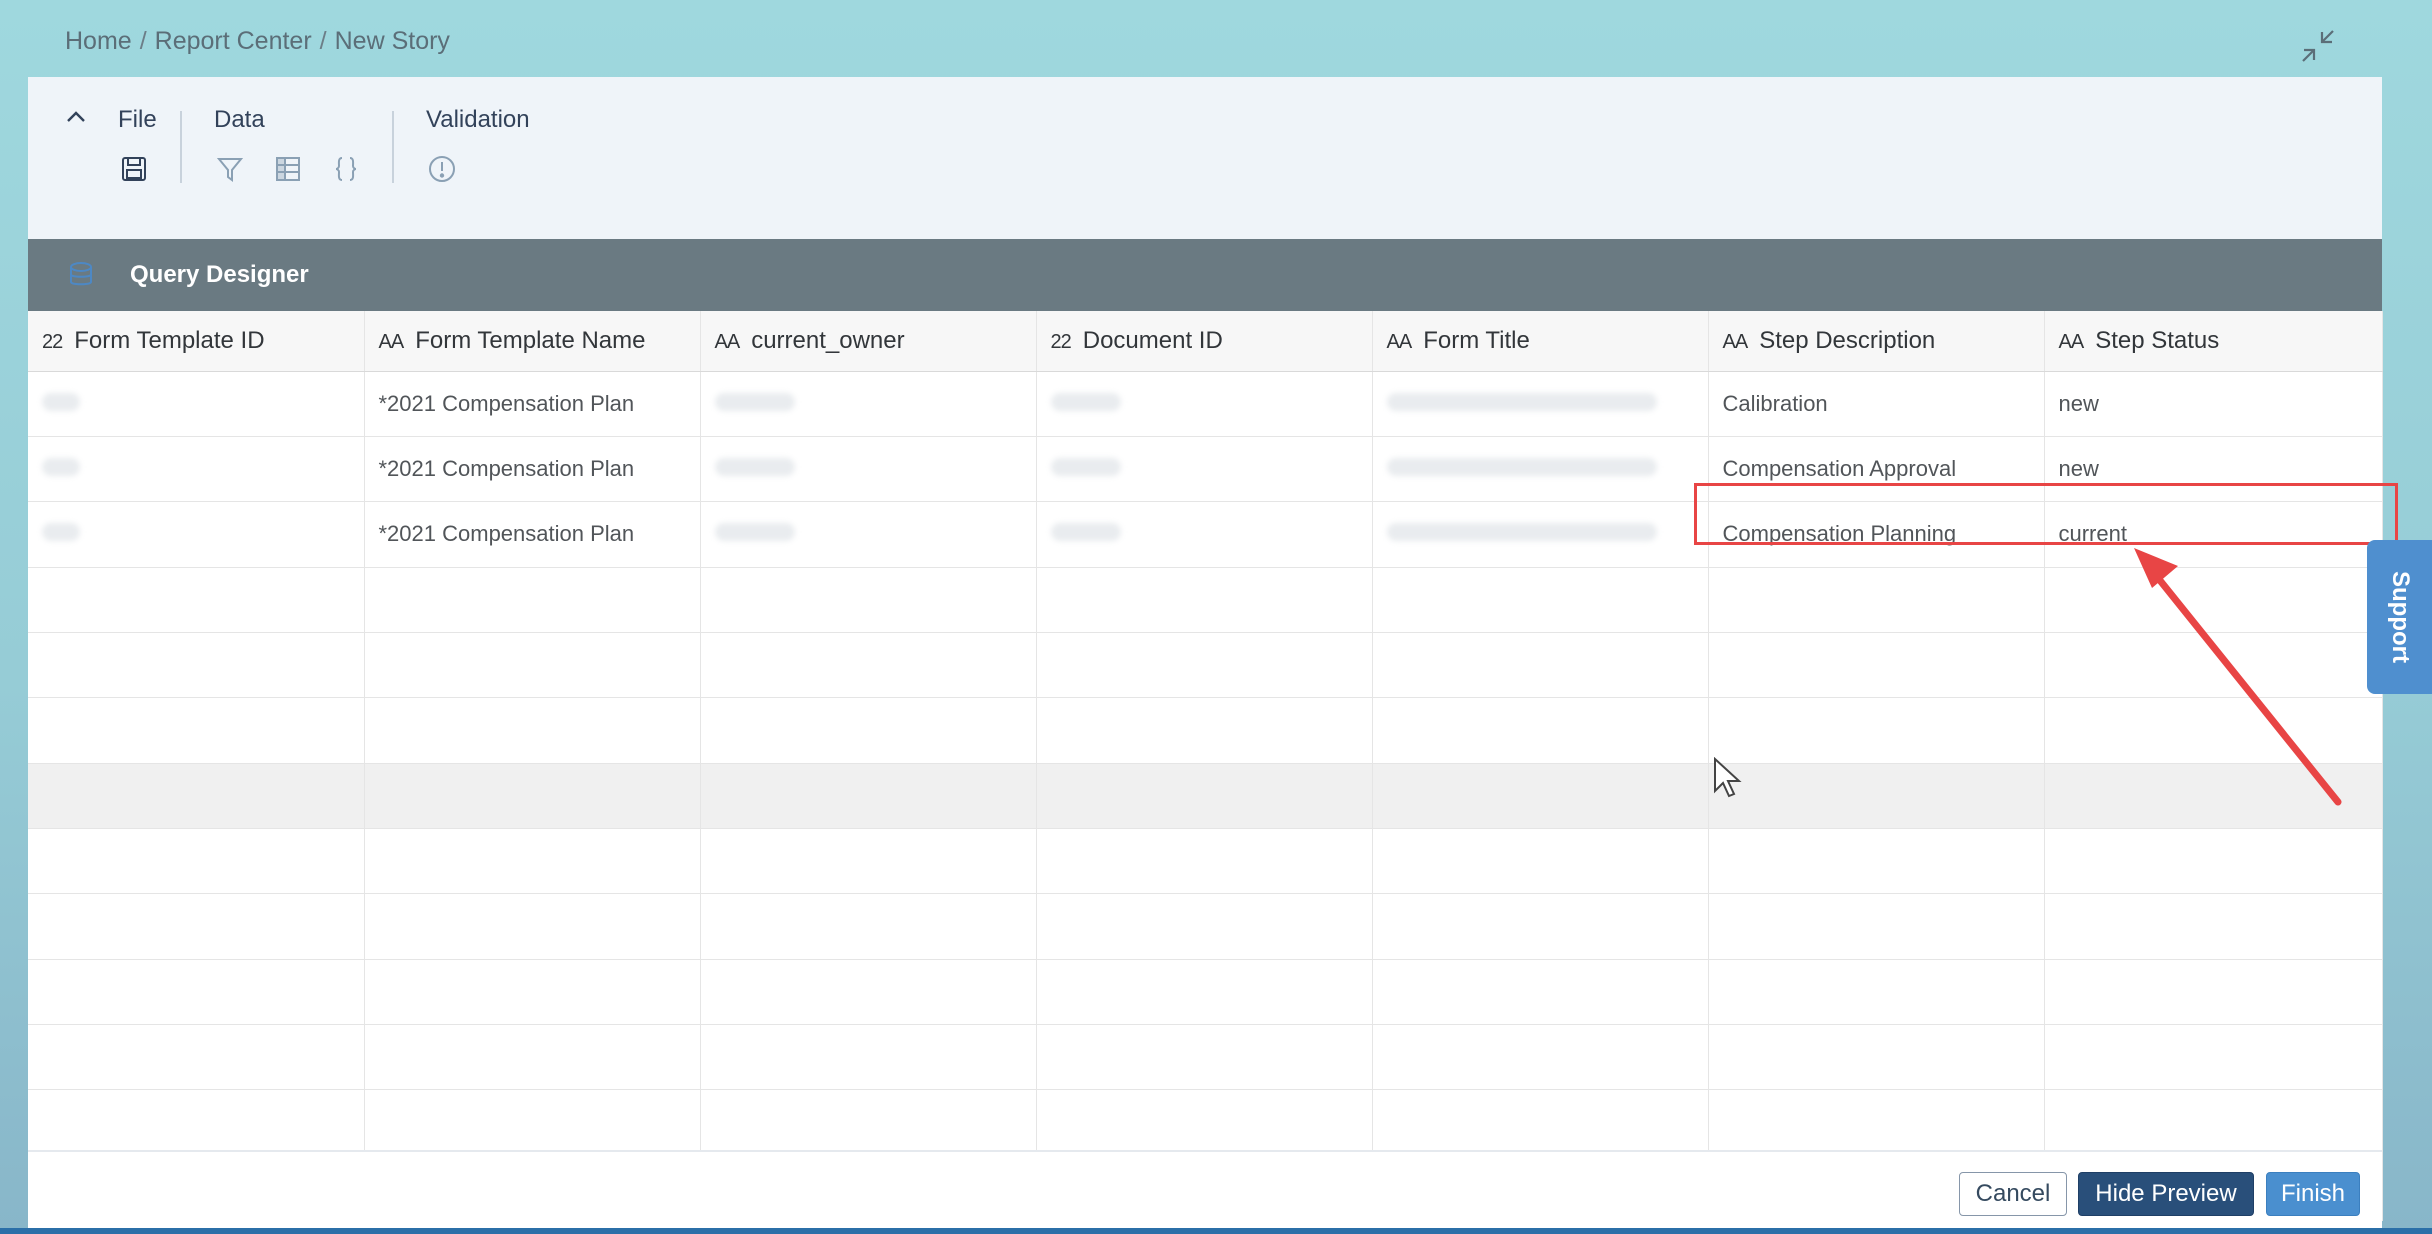  Describe the element at coordinates (1216, 1231) in the screenshot. I see `bottom-strip` at that location.